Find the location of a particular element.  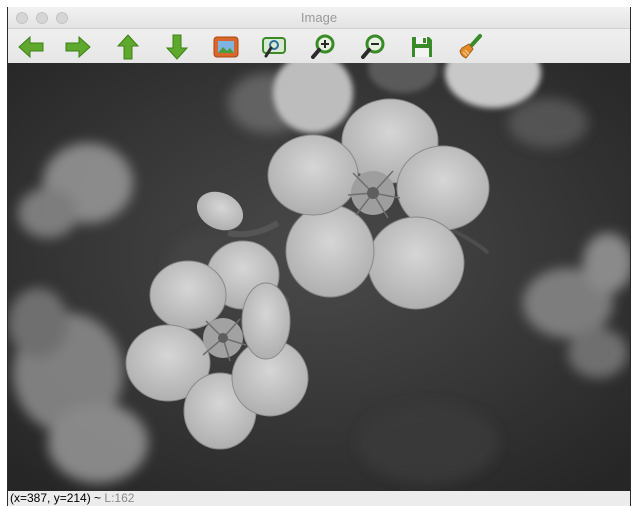

title-bar: Image is located at coordinates (319, 18).